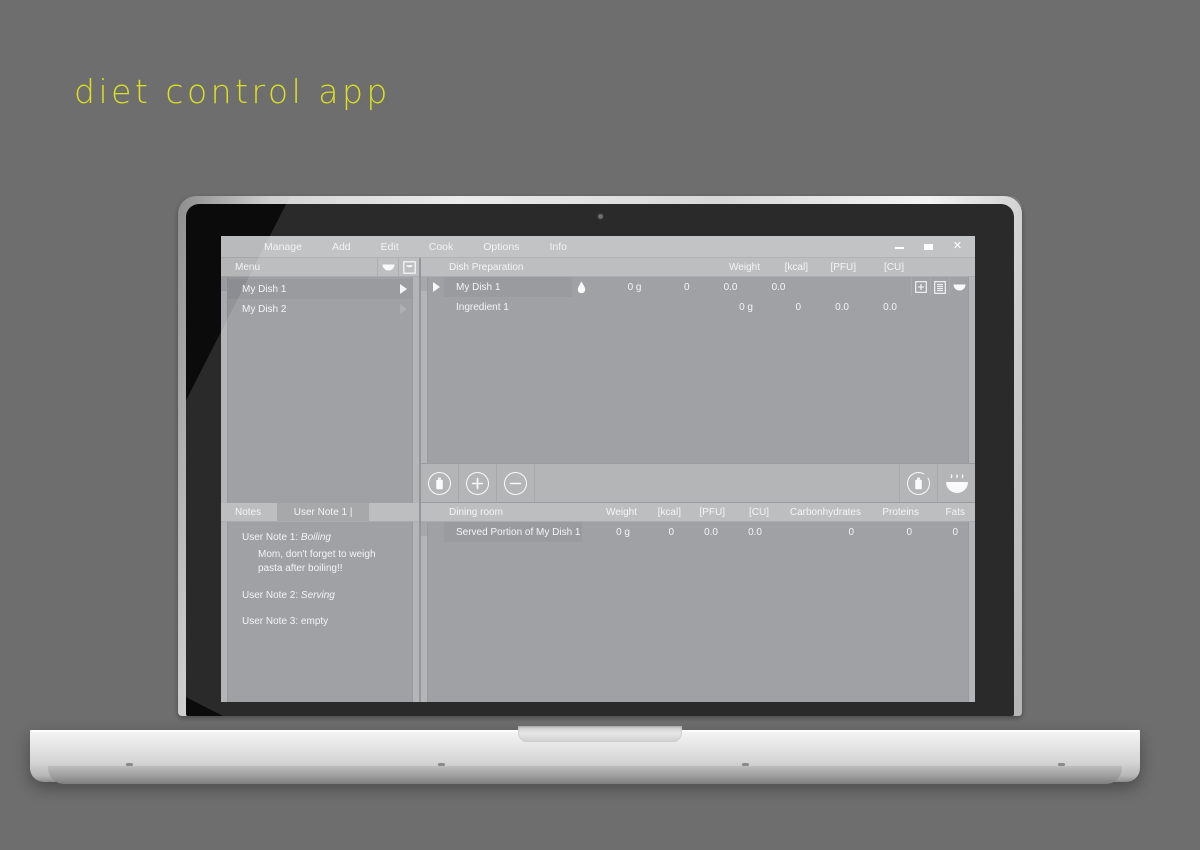 Image resolution: width=1200 pixels, height=850 pixels. I want to click on menu-list-scrollbar, so click(224, 390).